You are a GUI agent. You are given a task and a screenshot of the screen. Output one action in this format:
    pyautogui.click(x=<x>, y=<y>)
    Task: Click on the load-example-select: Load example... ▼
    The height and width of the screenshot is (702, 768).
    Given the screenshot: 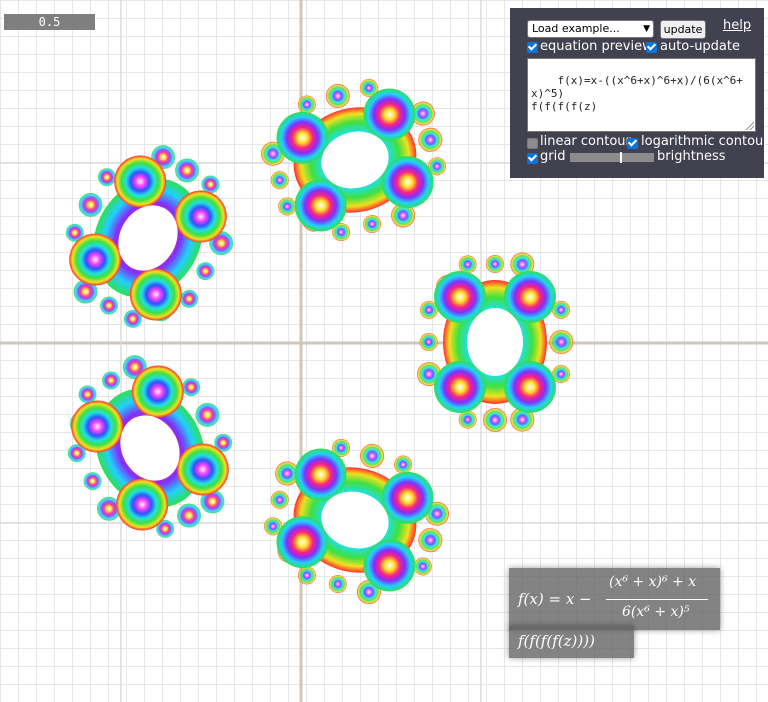 What is the action you would take?
    pyautogui.click(x=590, y=29)
    